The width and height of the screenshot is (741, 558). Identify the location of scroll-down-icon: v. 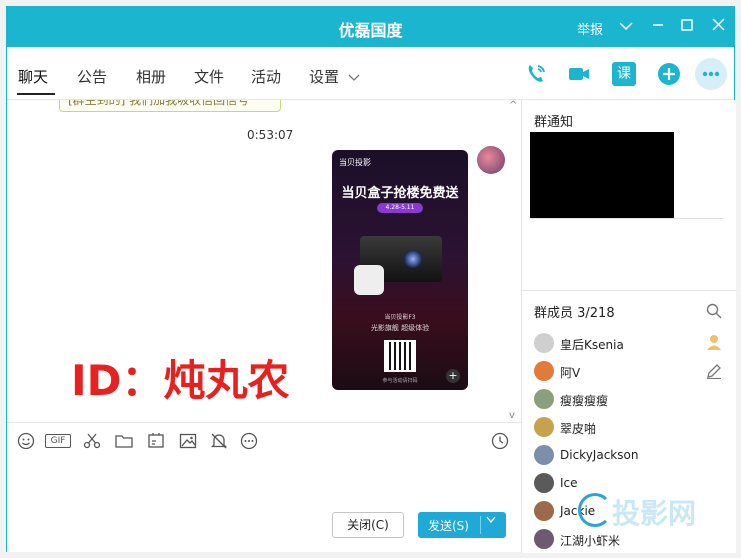
(512, 415).